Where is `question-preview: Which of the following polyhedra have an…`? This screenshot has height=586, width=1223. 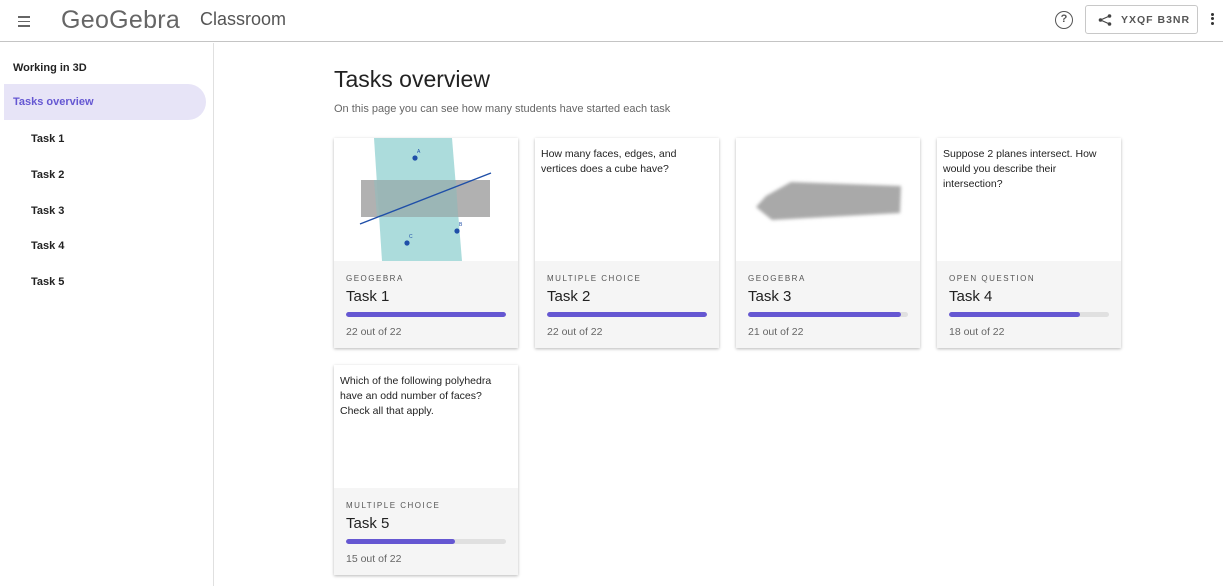 question-preview: Which of the following polyhedra have an… is located at coordinates (426, 426).